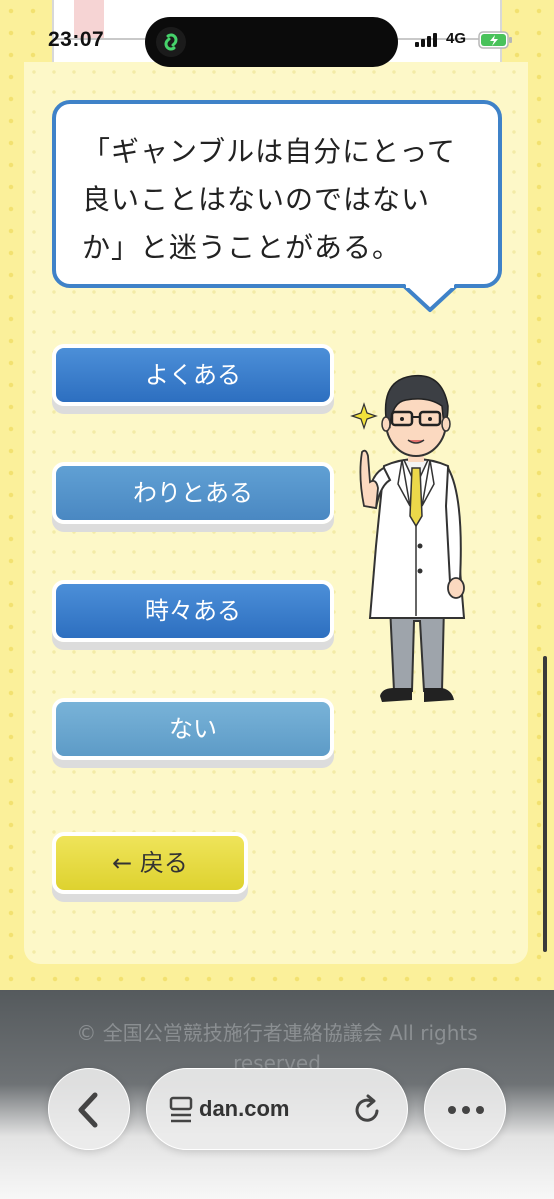  Describe the element at coordinates (150, 863) in the screenshot. I see `back-button: ← 戻る` at that location.